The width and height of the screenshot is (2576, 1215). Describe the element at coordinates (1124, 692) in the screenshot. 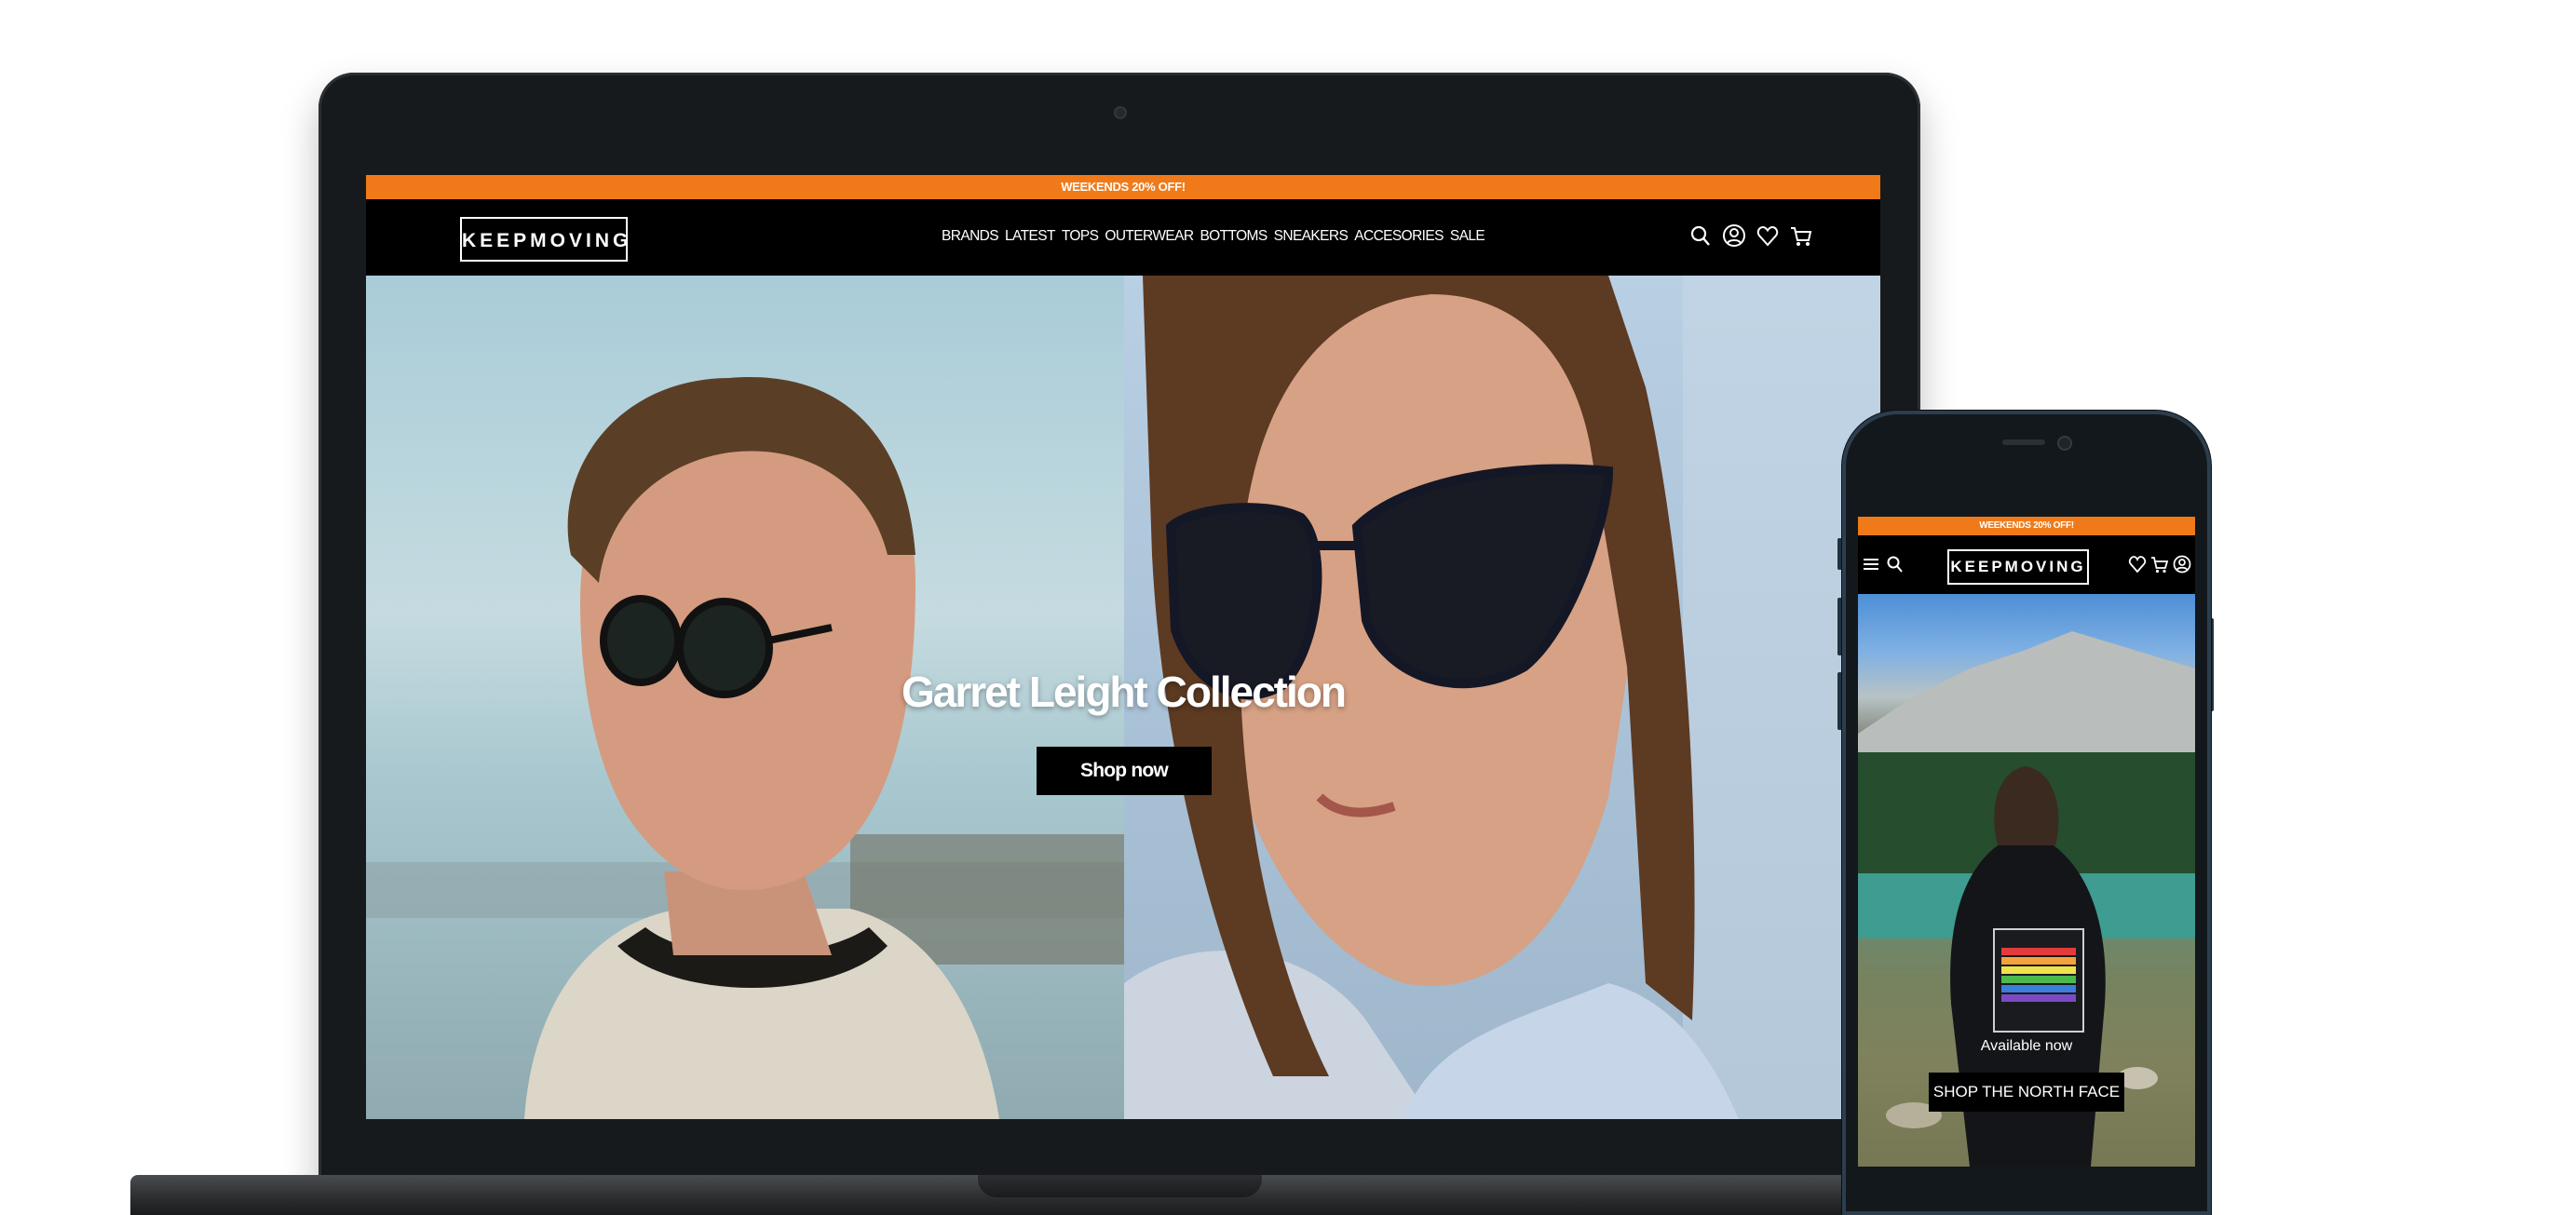

I see `hero-title: Garret Leight Collection` at that location.